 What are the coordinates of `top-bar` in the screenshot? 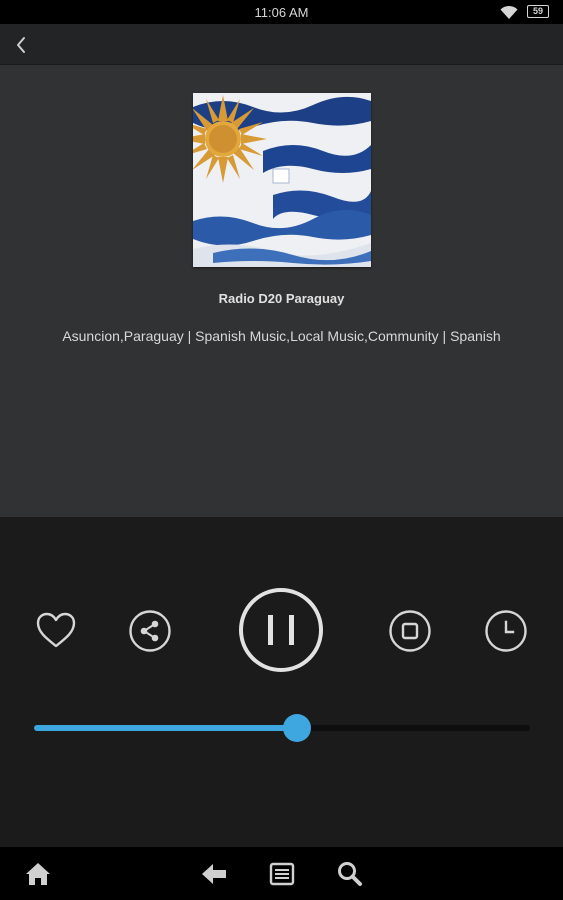 It's located at (281, 44).